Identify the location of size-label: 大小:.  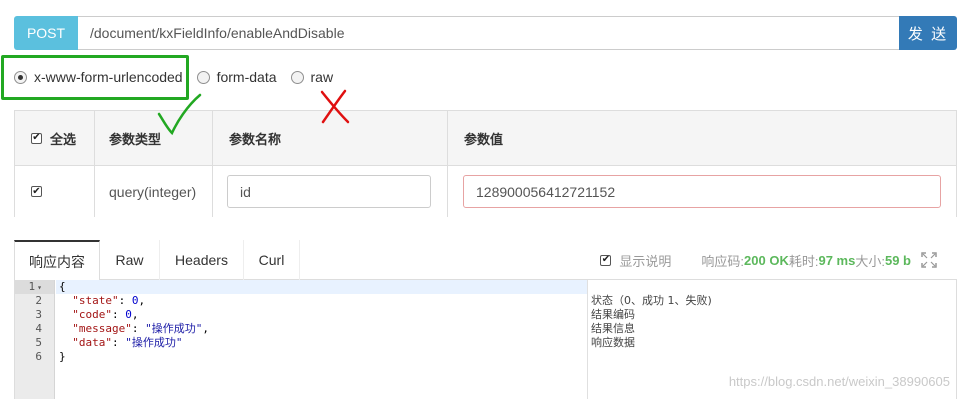
(870, 261).